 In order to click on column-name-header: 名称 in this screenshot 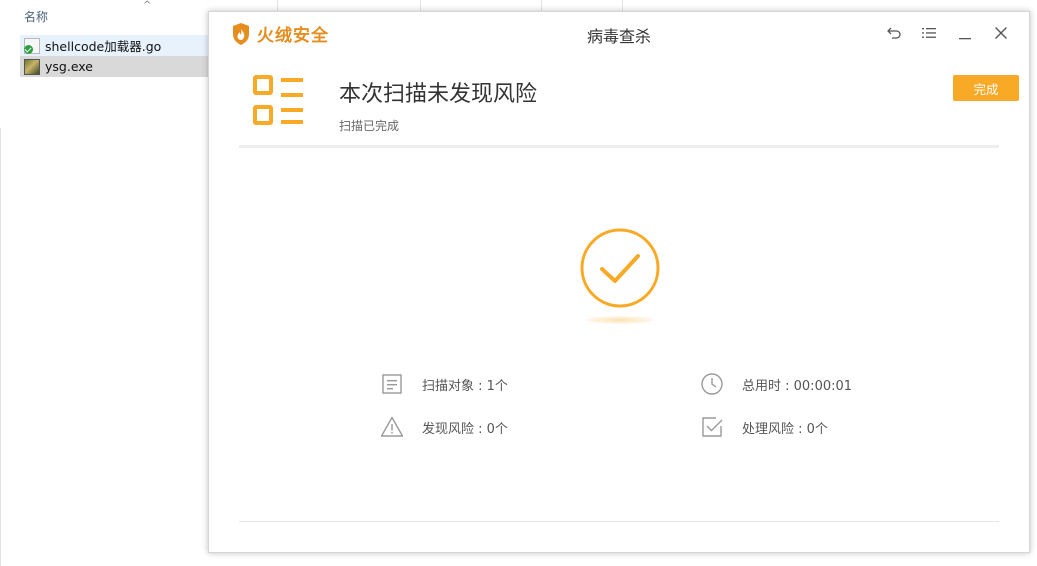, I will do `click(36, 16)`.